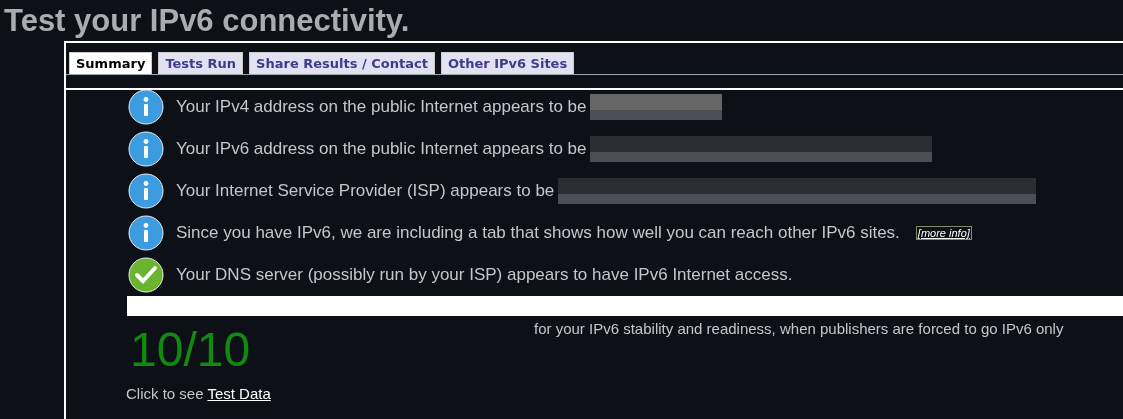  What do you see at coordinates (111, 63) in the screenshot?
I see `tab: Summary` at bounding box center [111, 63].